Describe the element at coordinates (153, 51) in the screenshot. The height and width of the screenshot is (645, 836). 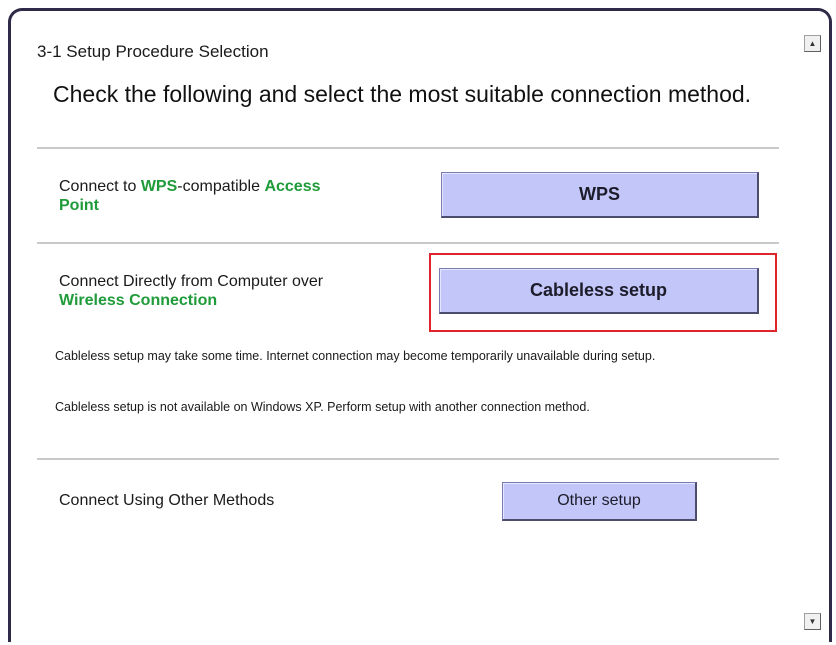
I see `step-title: 3-1 Setup Procedure Selection` at that location.